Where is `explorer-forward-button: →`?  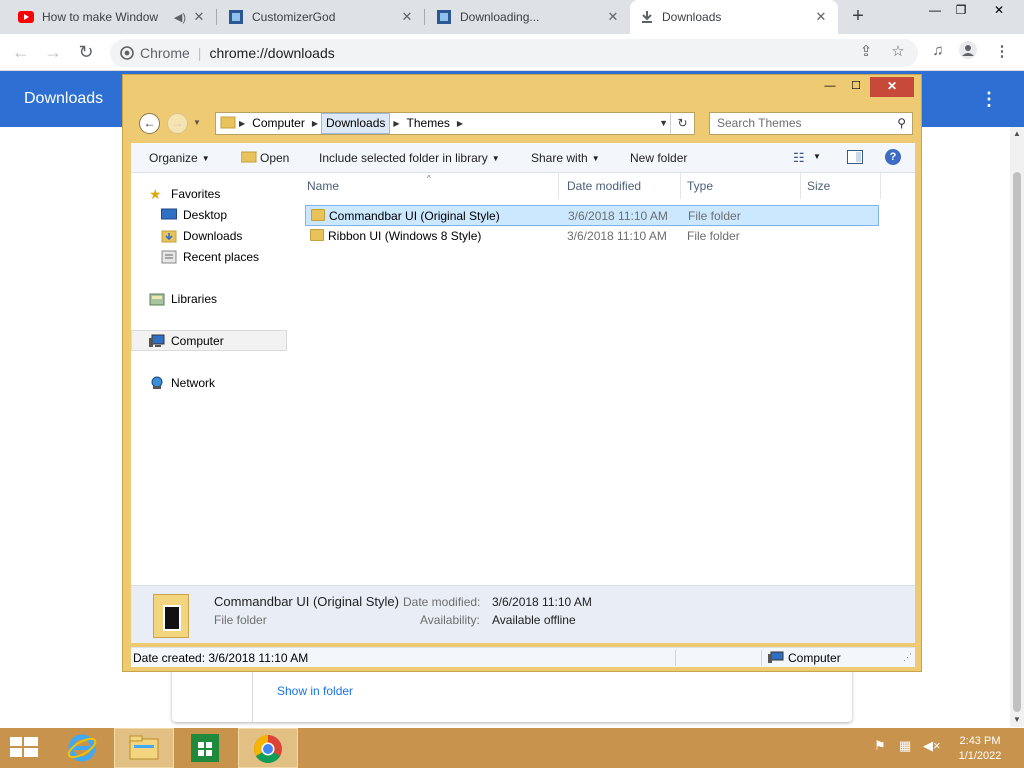 explorer-forward-button: → is located at coordinates (177, 123).